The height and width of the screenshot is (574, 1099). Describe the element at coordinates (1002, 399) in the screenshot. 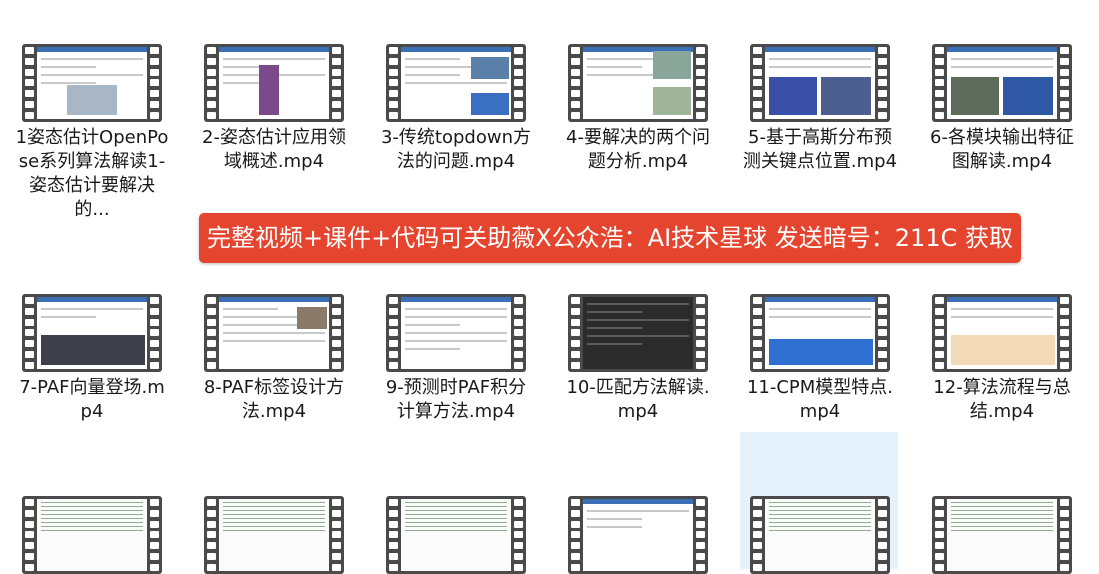

I see `file-name: 12-算法流程与总结.mp4` at that location.